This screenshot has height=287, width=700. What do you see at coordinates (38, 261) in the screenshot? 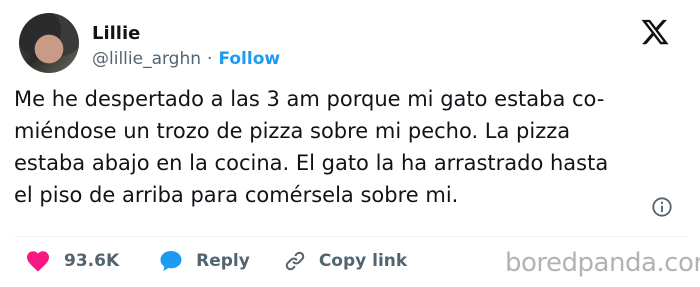
I see `heart-icon` at bounding box center [38, 261].